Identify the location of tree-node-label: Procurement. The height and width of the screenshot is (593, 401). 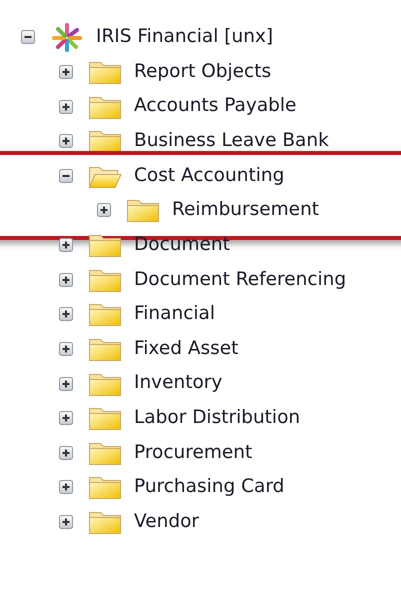
(193, 452).